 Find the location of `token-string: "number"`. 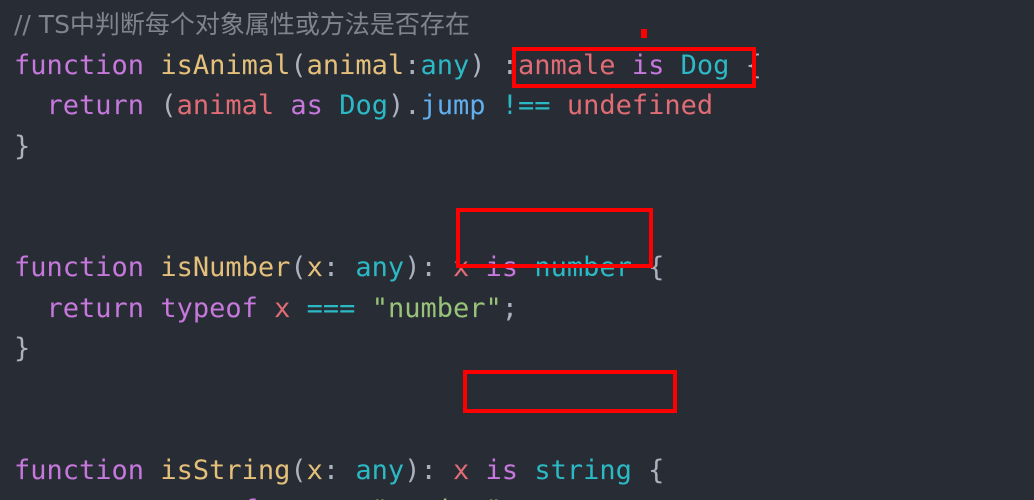

token-string: "number" is located at coordinates (436, 308).